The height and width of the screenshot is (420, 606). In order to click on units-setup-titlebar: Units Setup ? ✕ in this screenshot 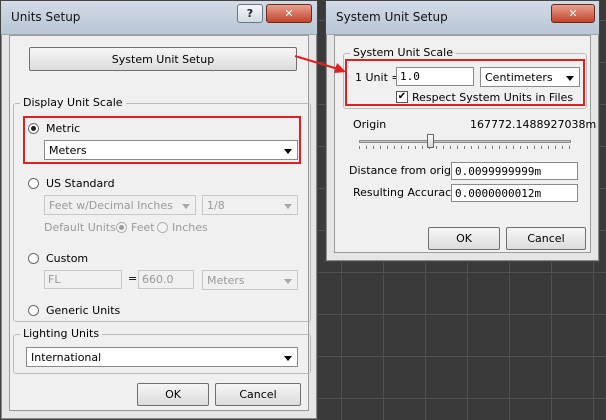, I will do `click(159, 18)`.